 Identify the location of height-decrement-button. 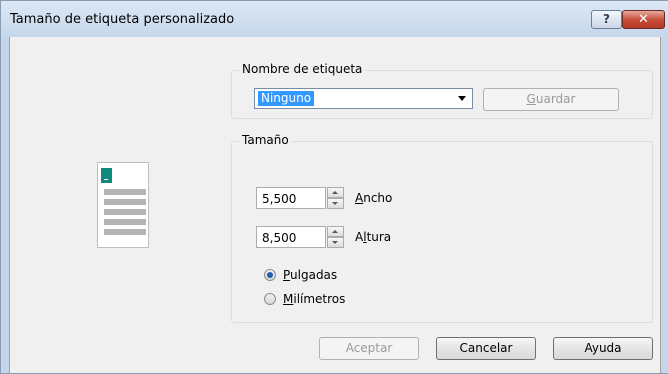
(335, 242).